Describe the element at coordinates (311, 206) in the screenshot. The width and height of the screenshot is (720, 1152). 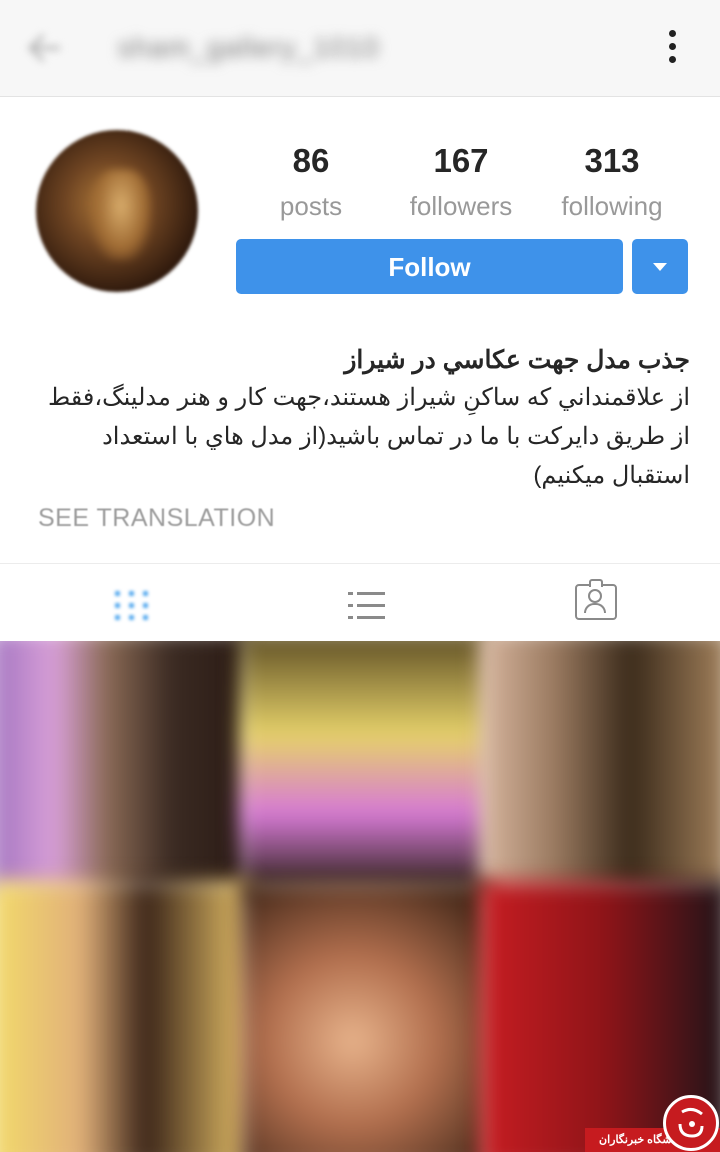
I see `posts-label: posts` at that location.